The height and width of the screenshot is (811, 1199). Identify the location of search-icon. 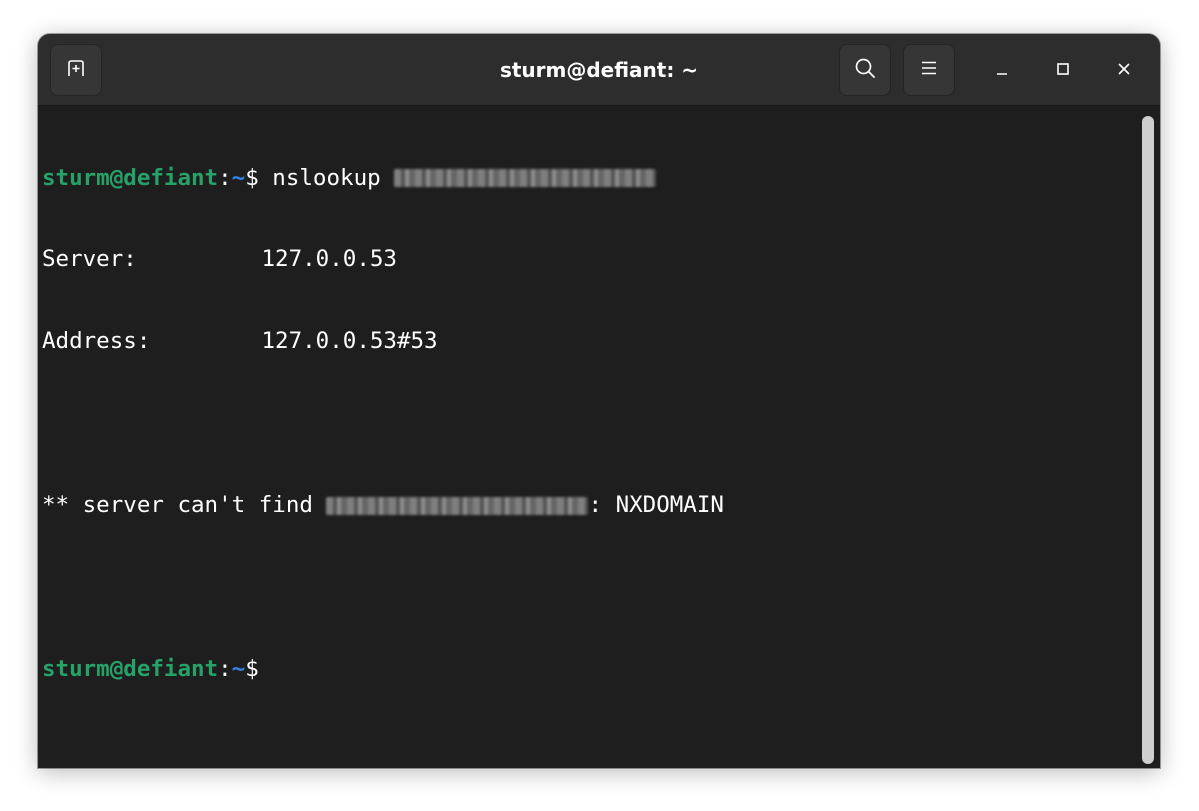
(865, 70).